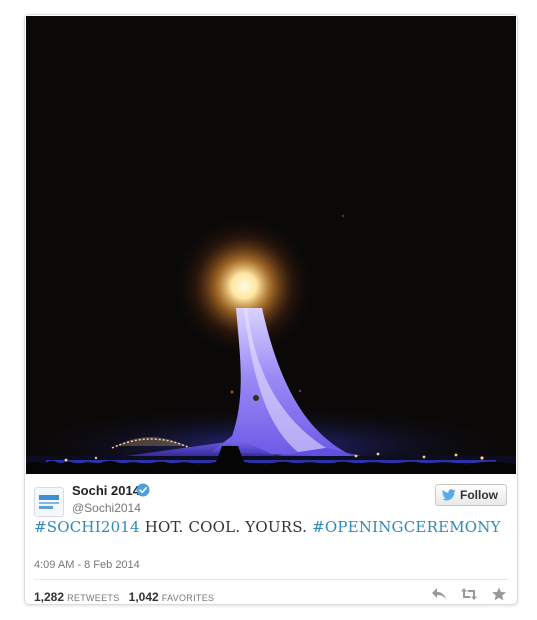  I want to click on follow-label: Follow, so click(479, 495).